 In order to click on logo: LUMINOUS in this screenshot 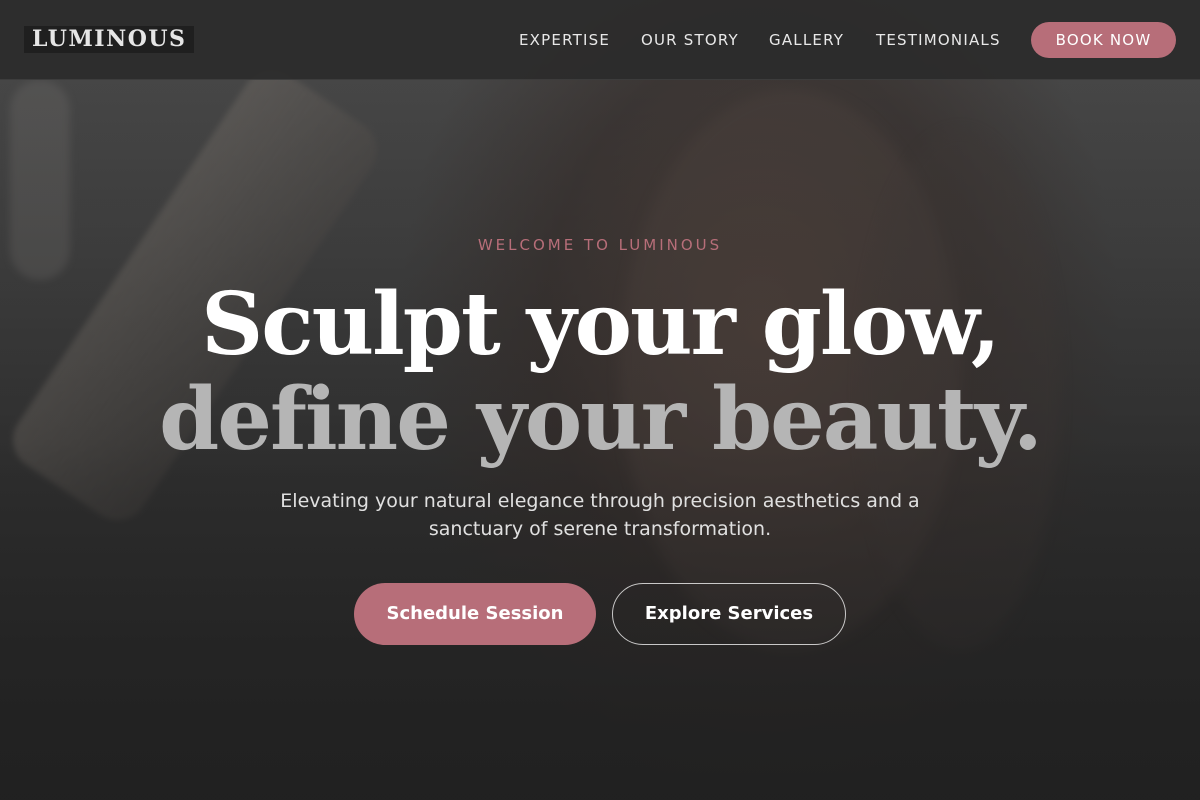, I will do `click(109, 39)`.